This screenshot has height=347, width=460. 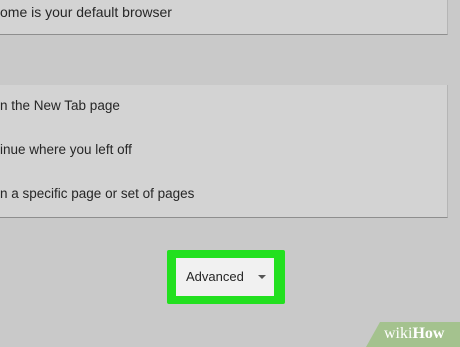 I want to click on default-browser-card: ome is your default browser, so click(x=224, y=17).